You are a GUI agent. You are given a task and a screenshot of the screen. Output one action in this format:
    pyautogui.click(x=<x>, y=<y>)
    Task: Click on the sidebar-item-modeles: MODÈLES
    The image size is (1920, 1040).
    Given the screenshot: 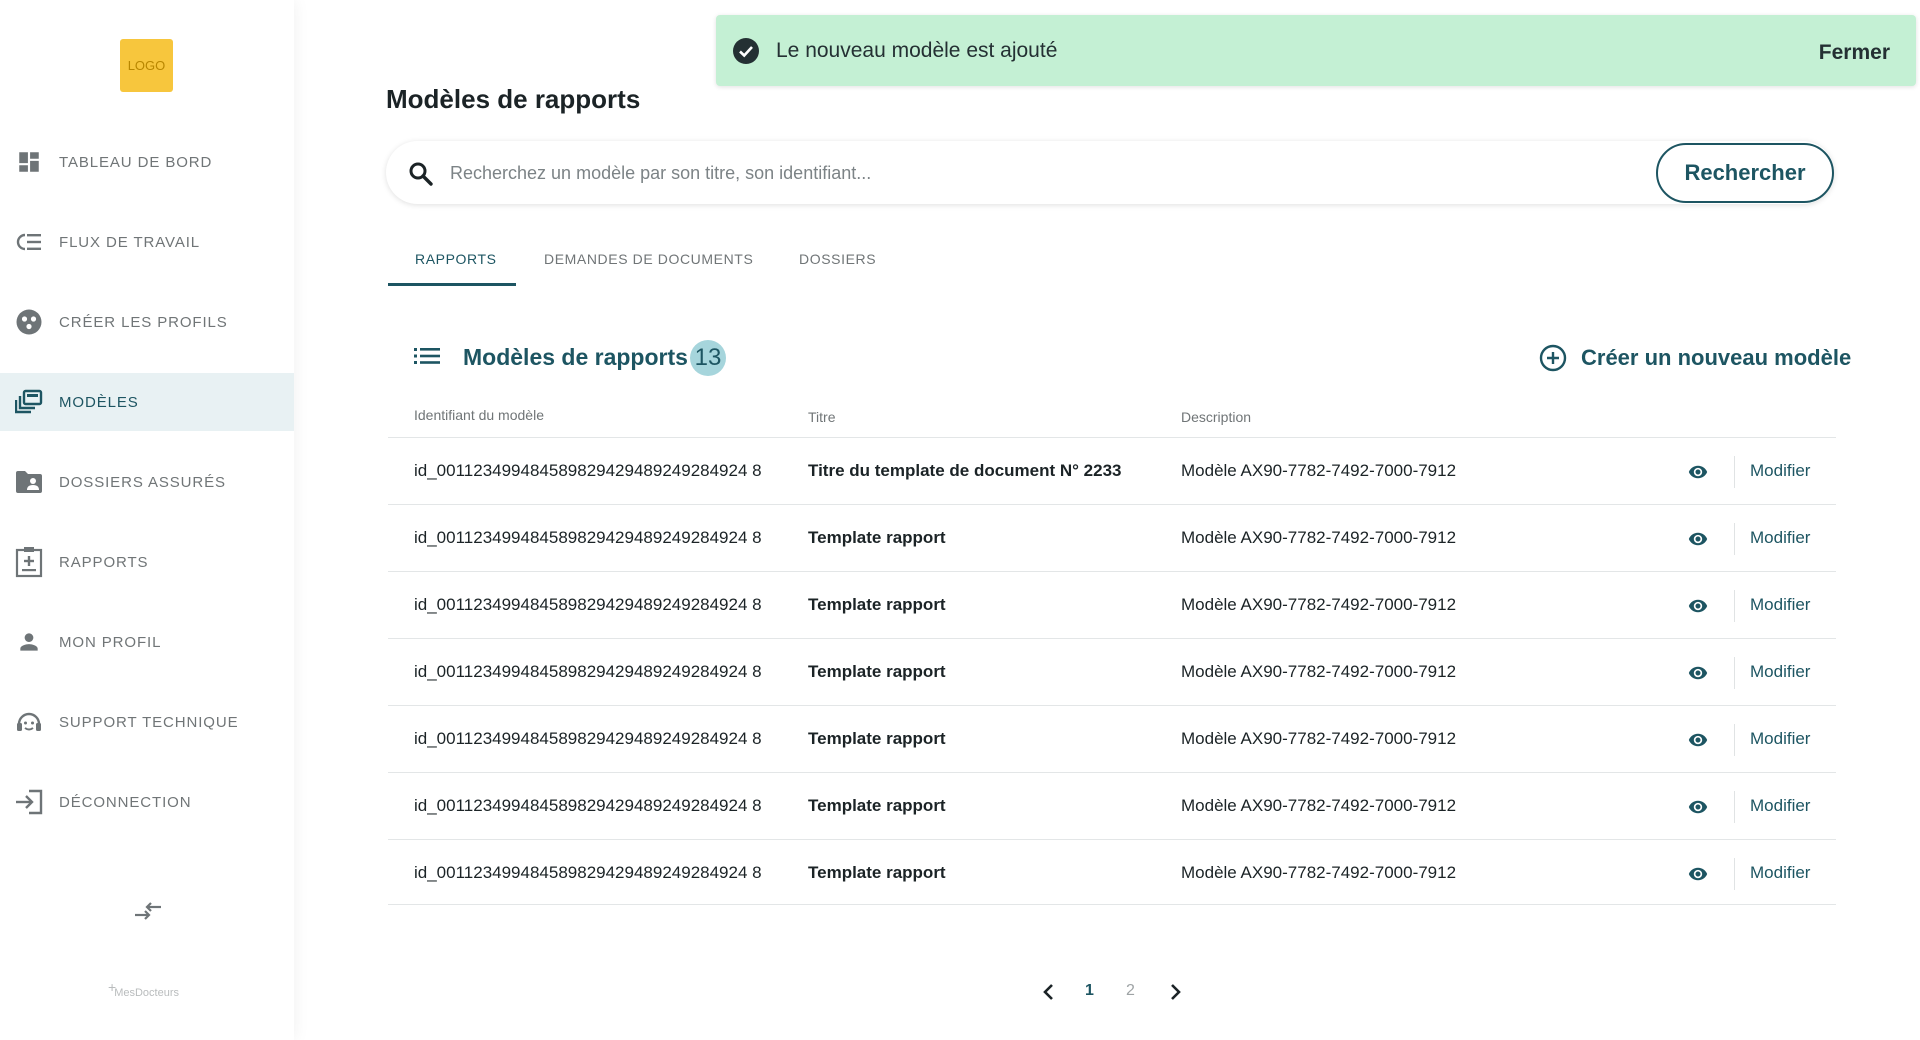 What is the action you would take?
    pyautogui.click(x=147, y=402)
    